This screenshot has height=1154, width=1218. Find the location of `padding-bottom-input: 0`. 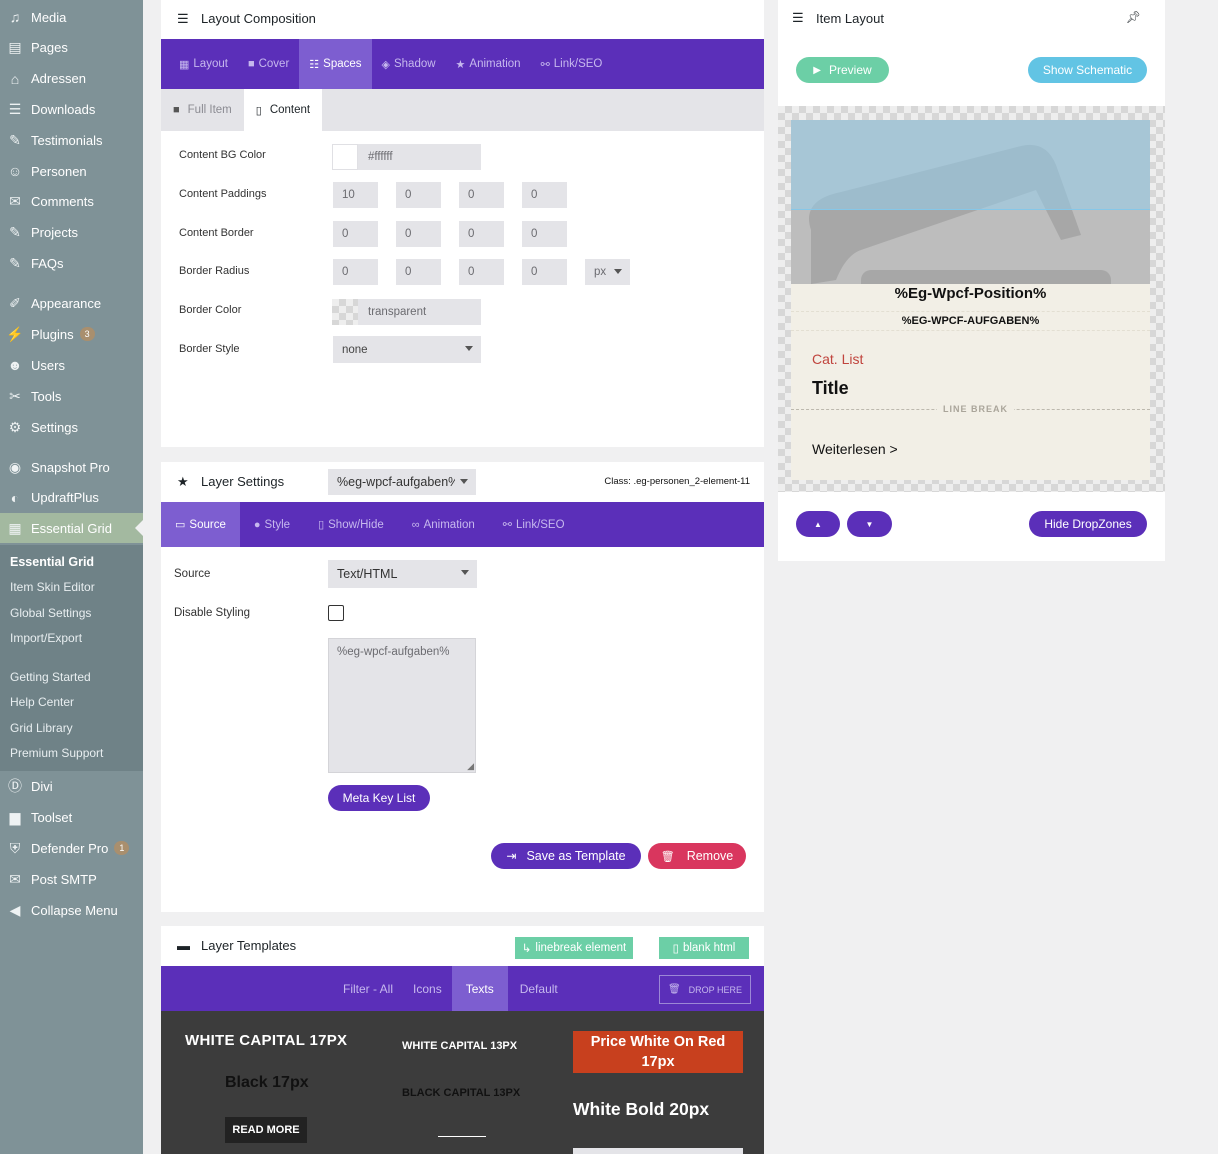

padding-bottom-input: 0 is located at coordinates (481, 195).